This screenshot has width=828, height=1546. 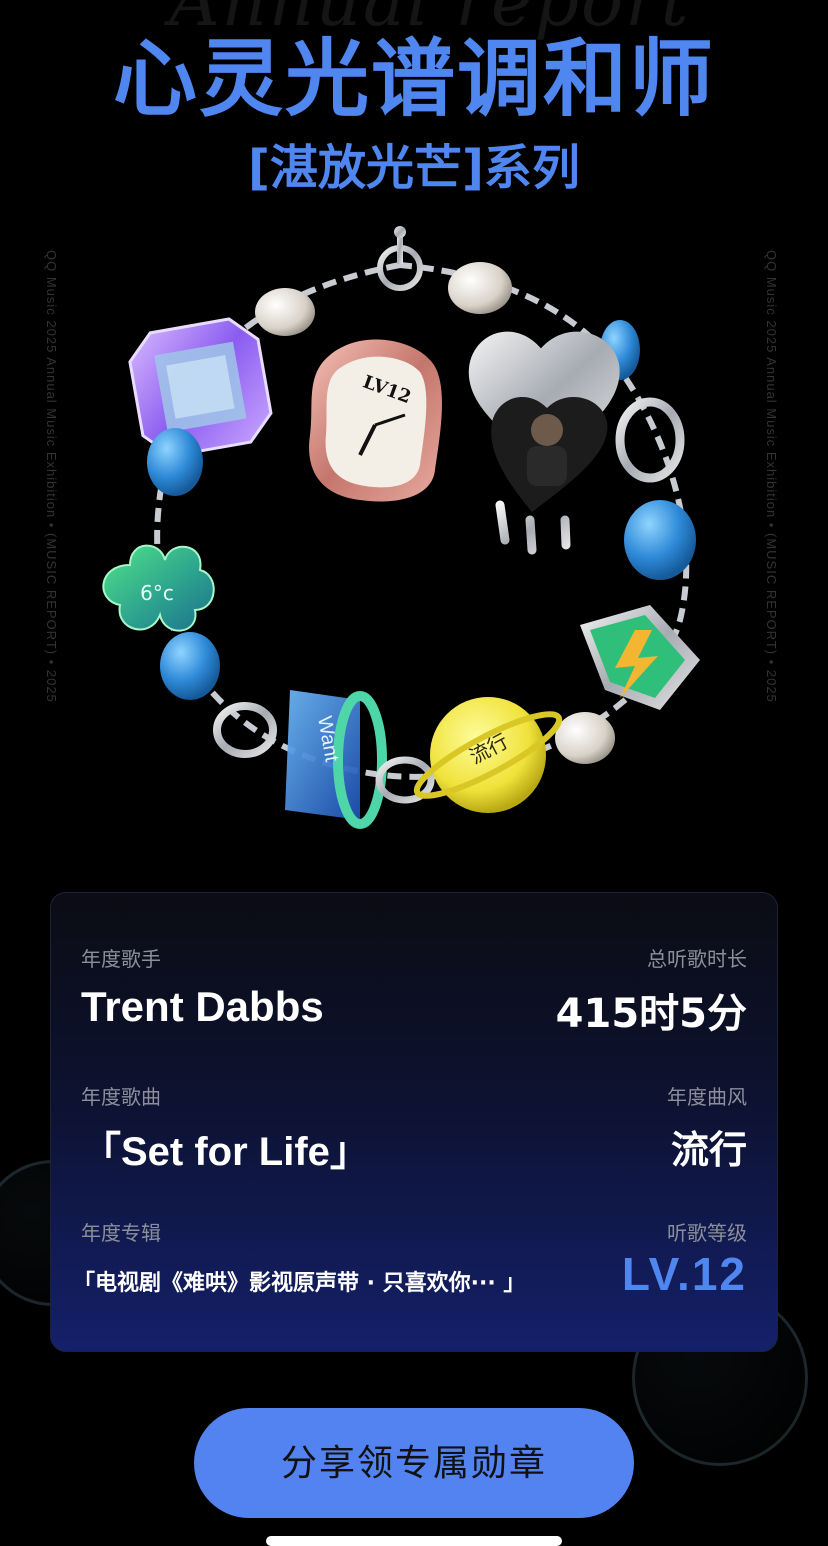 I want to click on level-value: LV.12, so click(x=684, y=1274).